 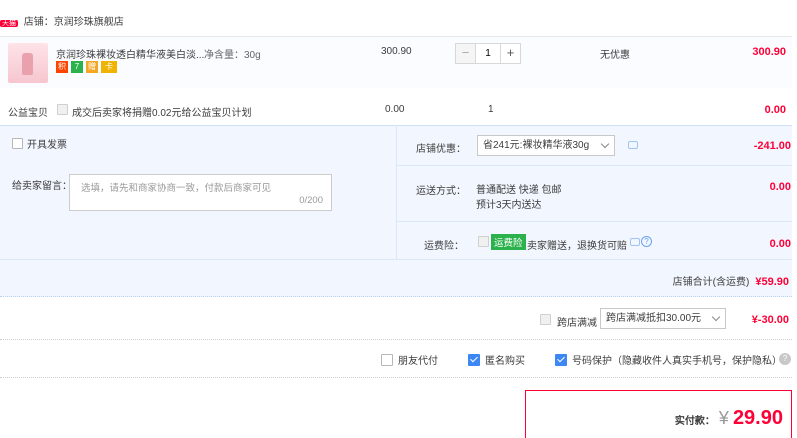 I want to click on item-promo: 无优惠, so click(x=615, y=55).